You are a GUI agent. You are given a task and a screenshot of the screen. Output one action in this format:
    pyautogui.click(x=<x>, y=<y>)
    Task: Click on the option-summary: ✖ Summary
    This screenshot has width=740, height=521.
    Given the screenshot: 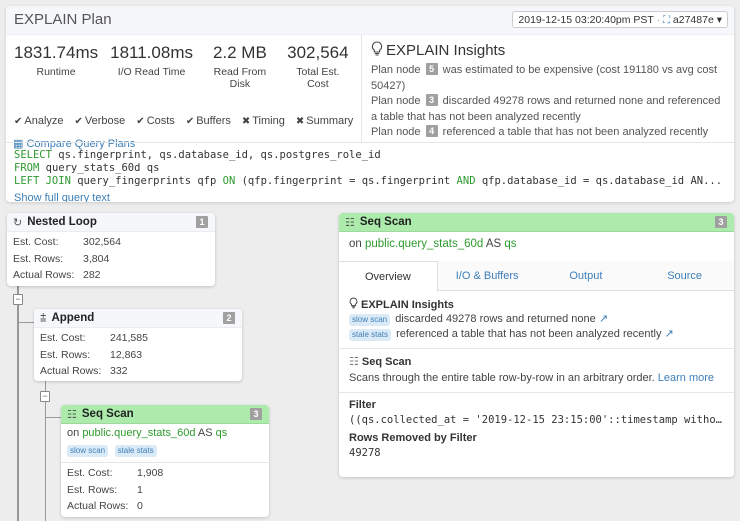 What is the action you would take?
    pyautogui.click(x=324, y=121)
    